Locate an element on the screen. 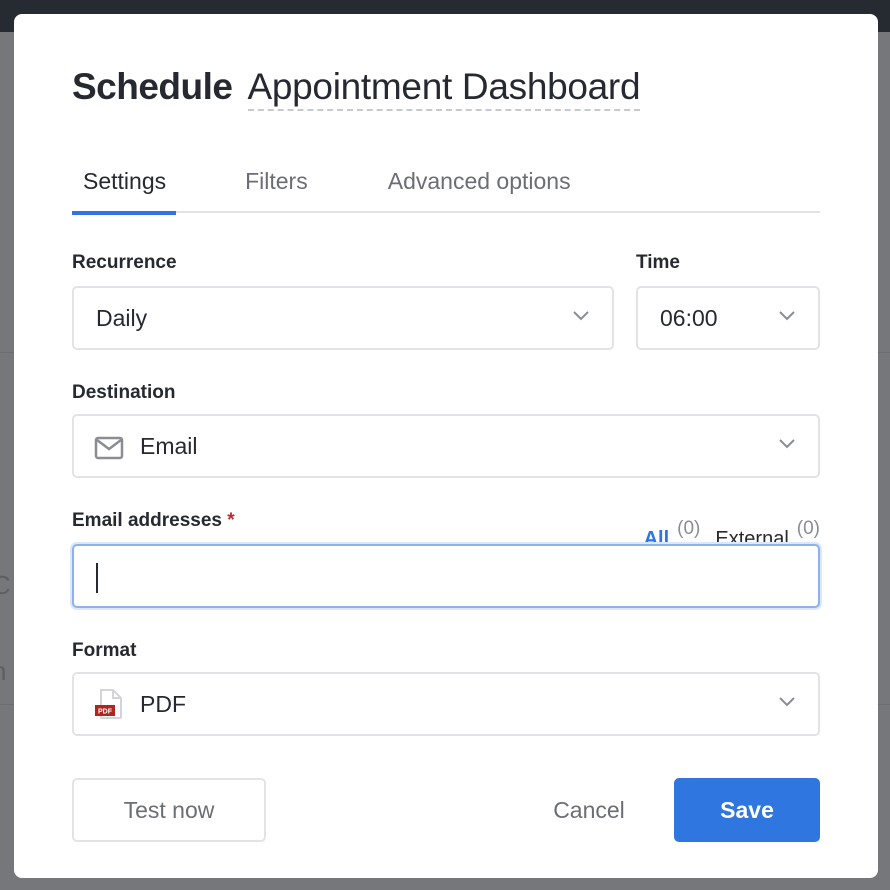 The height and width of the screenshot is (890, 890). destination-label: Destination is located at coordinates (124, 392).